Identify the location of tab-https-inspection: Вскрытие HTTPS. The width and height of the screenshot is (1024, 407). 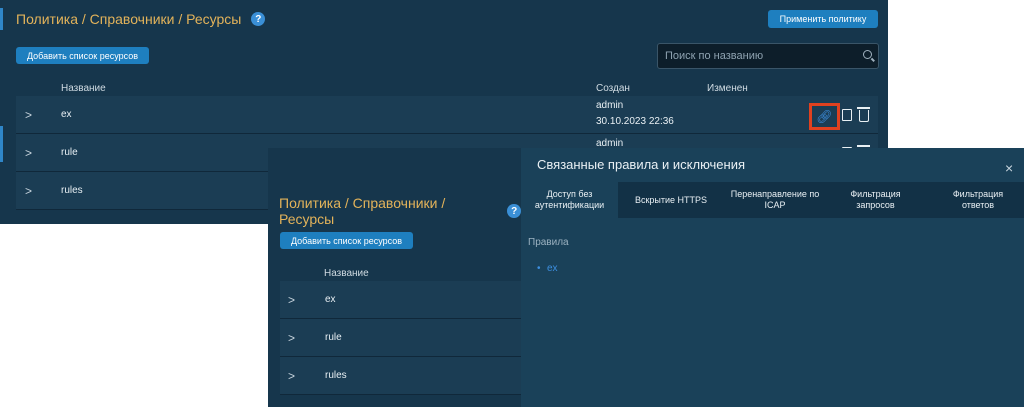
(671, 200).